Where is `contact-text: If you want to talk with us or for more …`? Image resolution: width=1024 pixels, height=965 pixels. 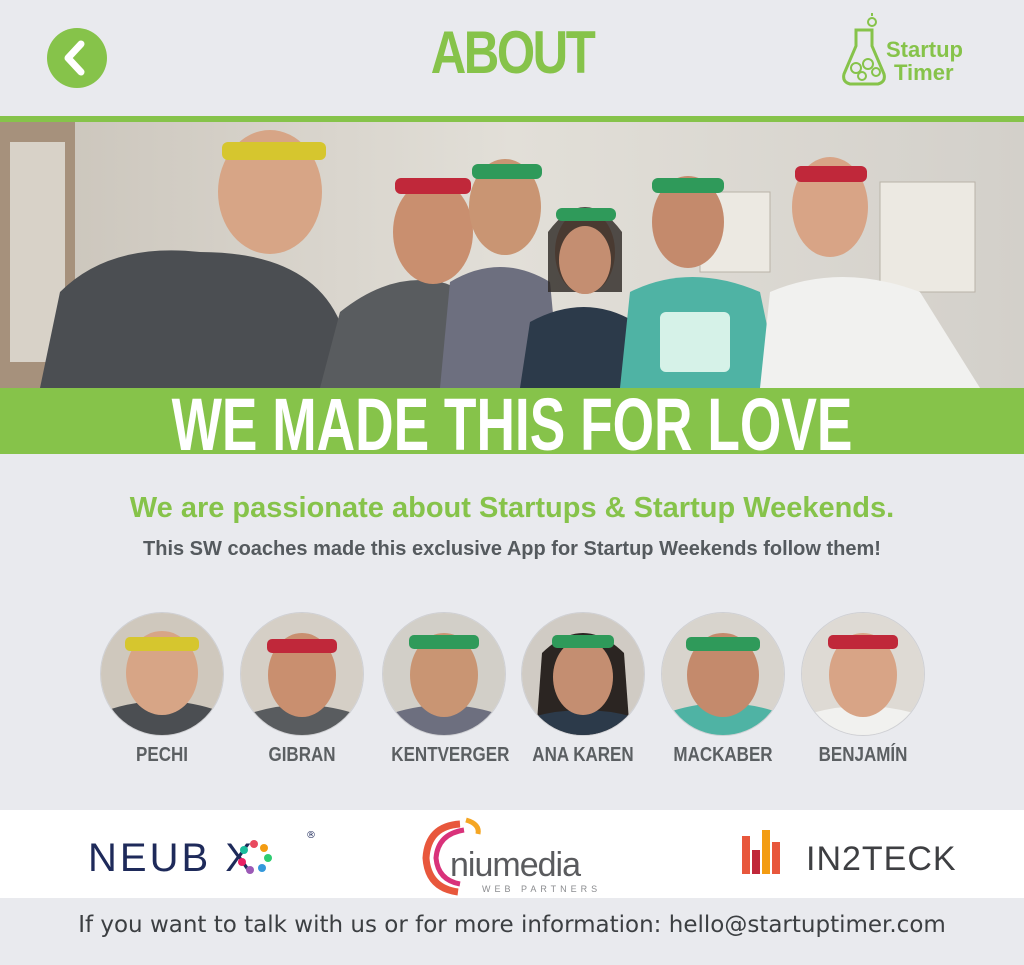 contact-text: If you want to talk with us or for more … is located at coordinates (512, 925).